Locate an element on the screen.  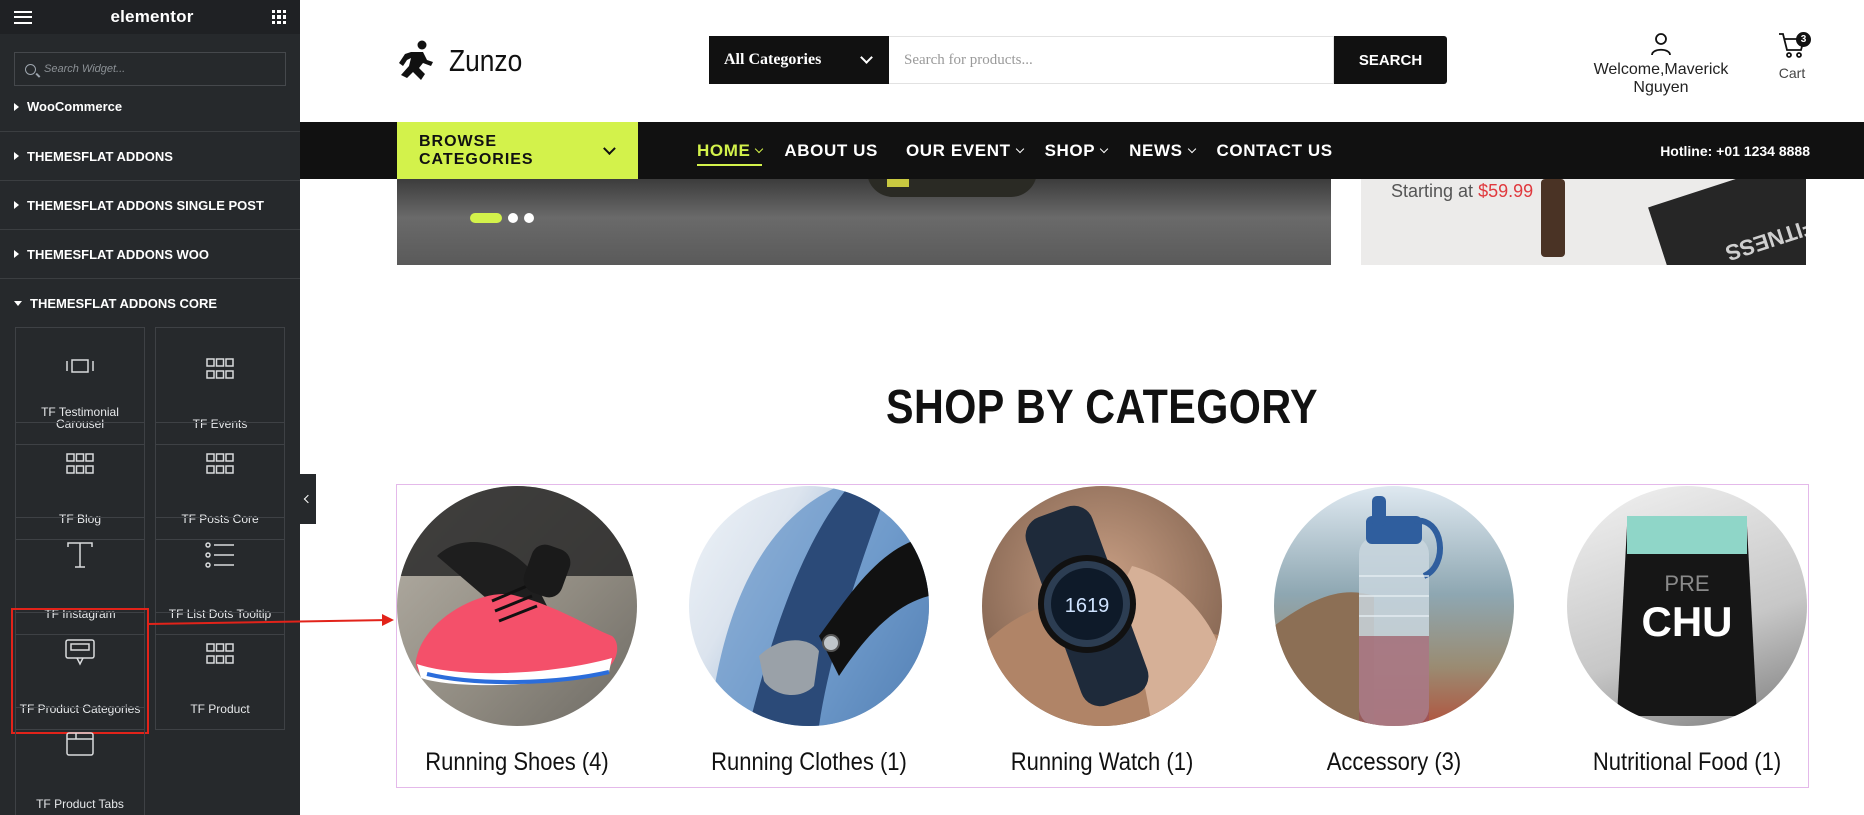
menu-label: NEWS is located at coordinates (1156, 150).